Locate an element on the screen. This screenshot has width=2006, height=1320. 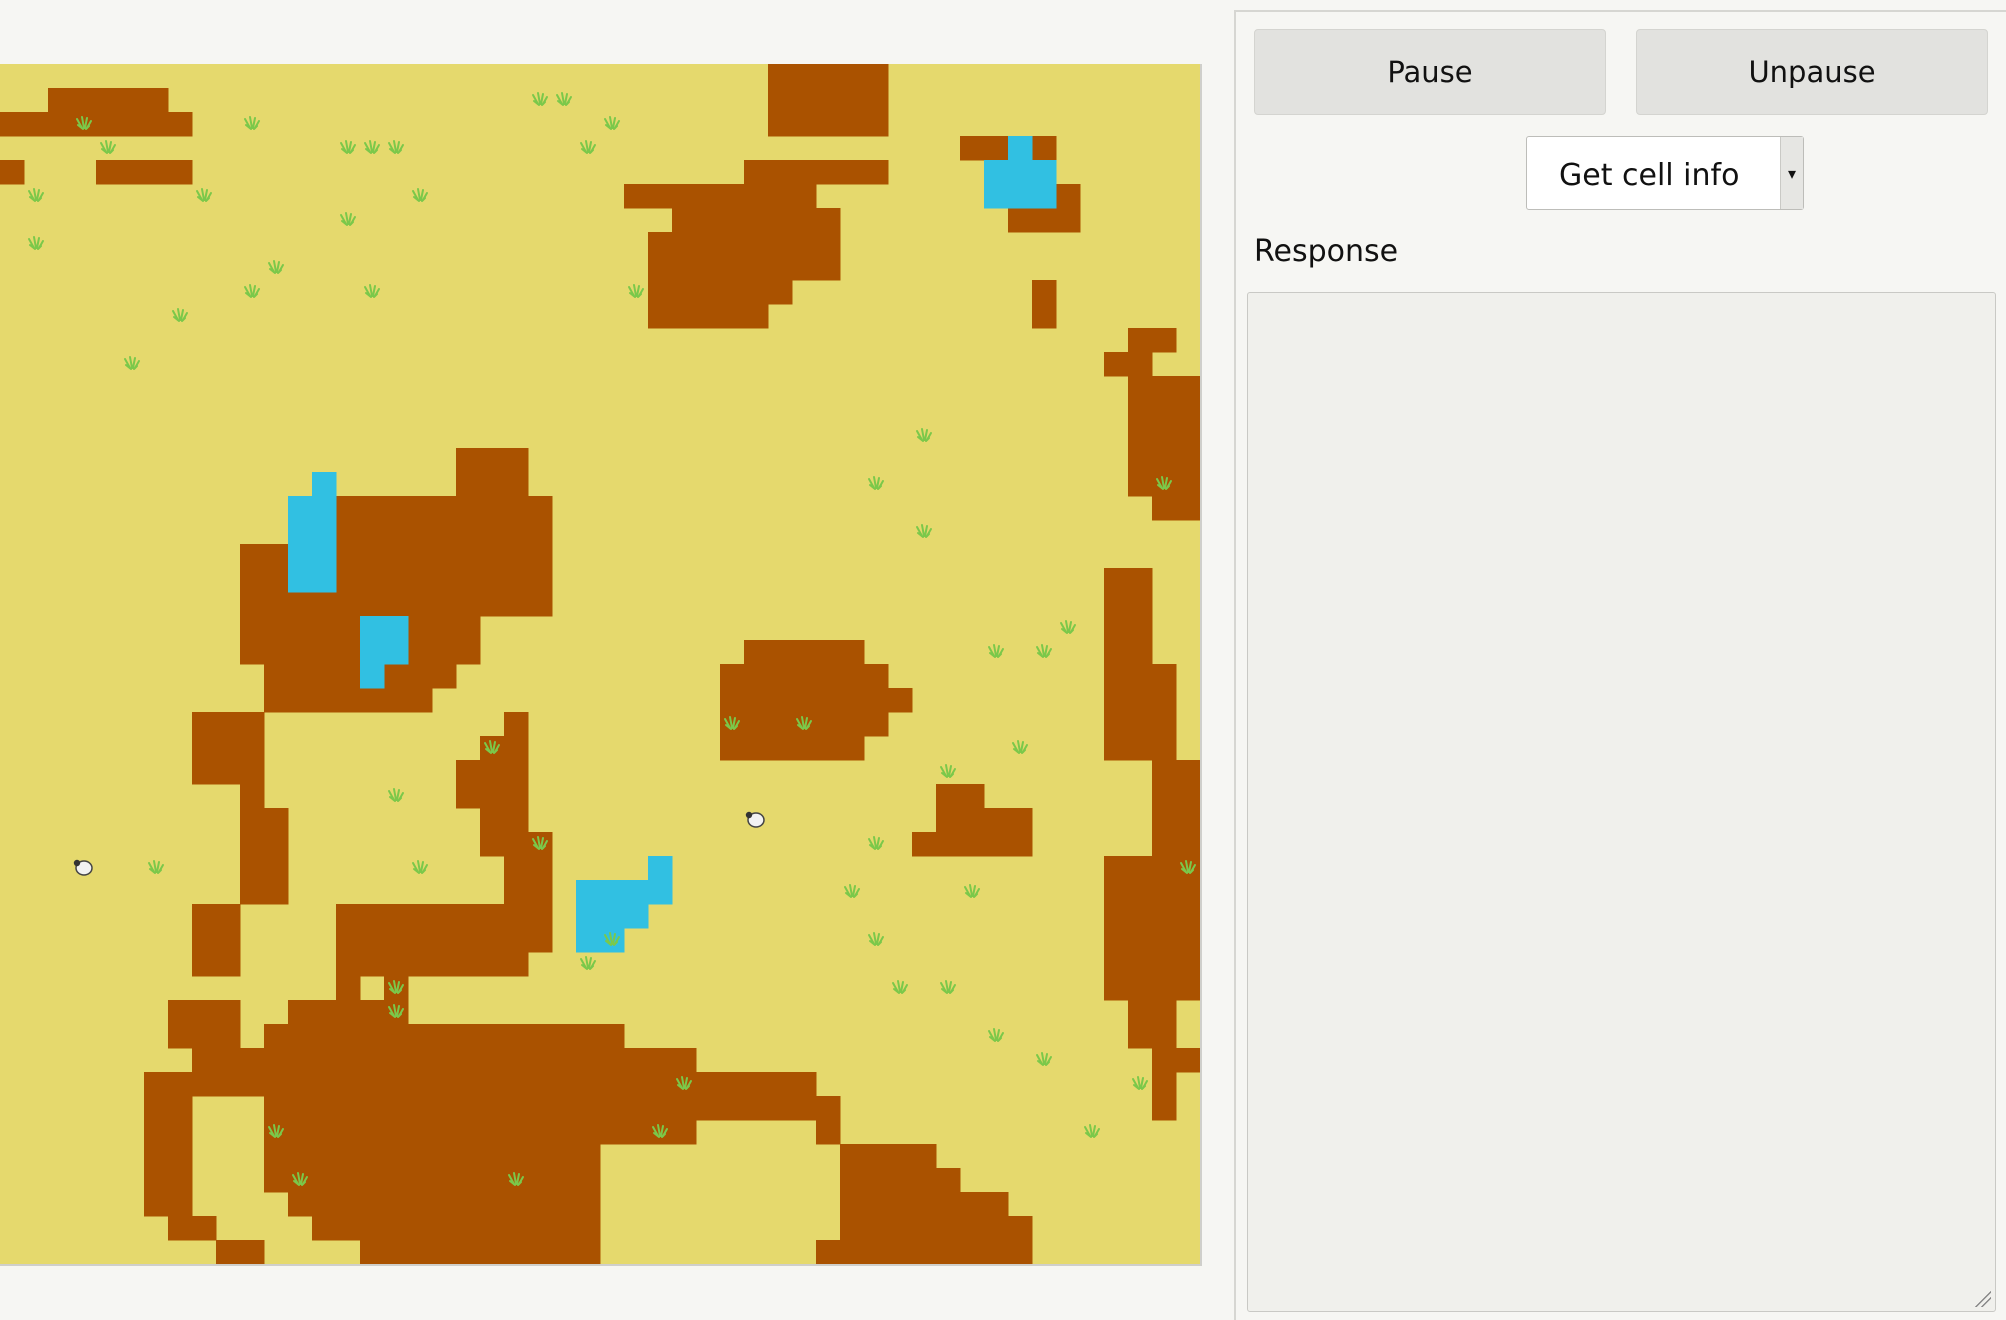
tool-select: Get cell info ▾ is located at coordinates (1665, 173).